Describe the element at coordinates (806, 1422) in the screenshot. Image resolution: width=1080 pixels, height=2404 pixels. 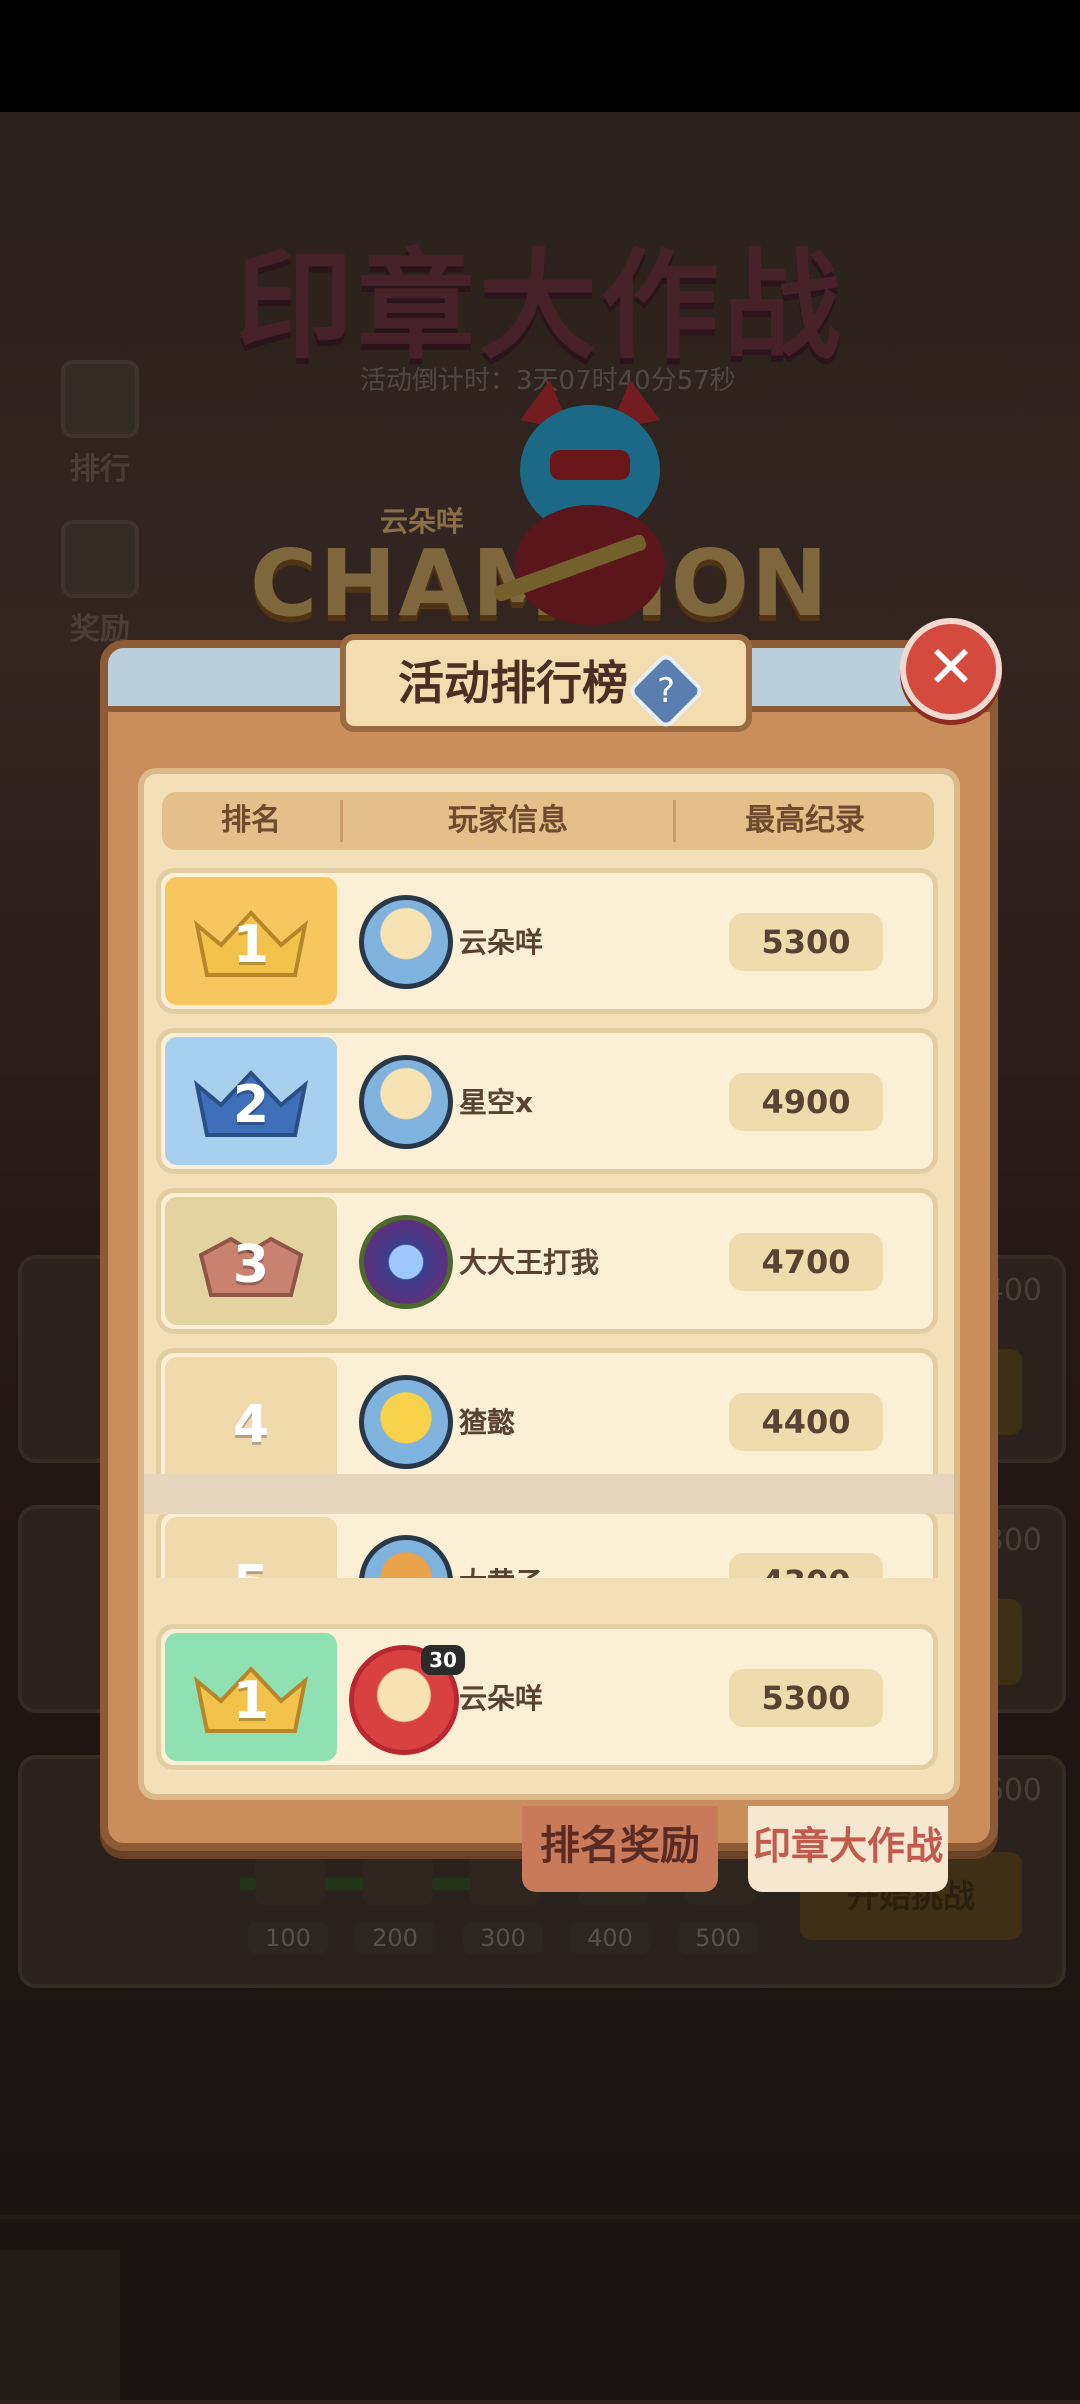
I see `player-score: 4400` at that location.